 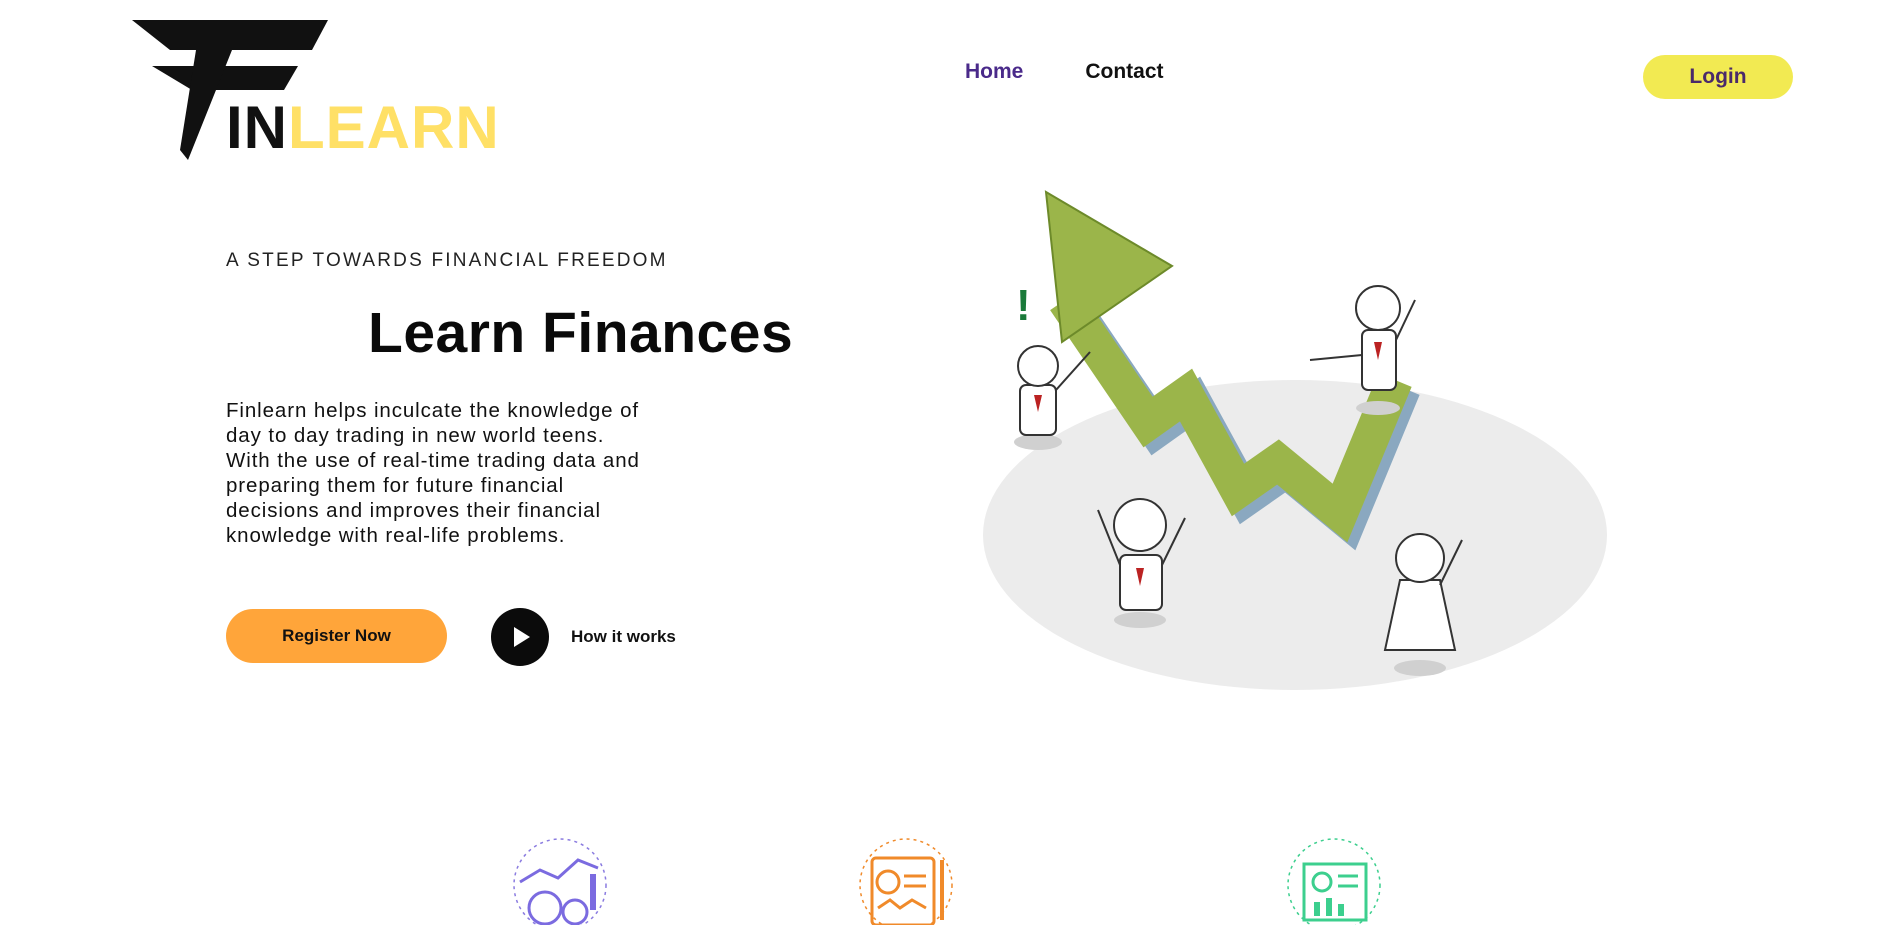 I want to click on login-button: Login, so click(x=1718, y=77).